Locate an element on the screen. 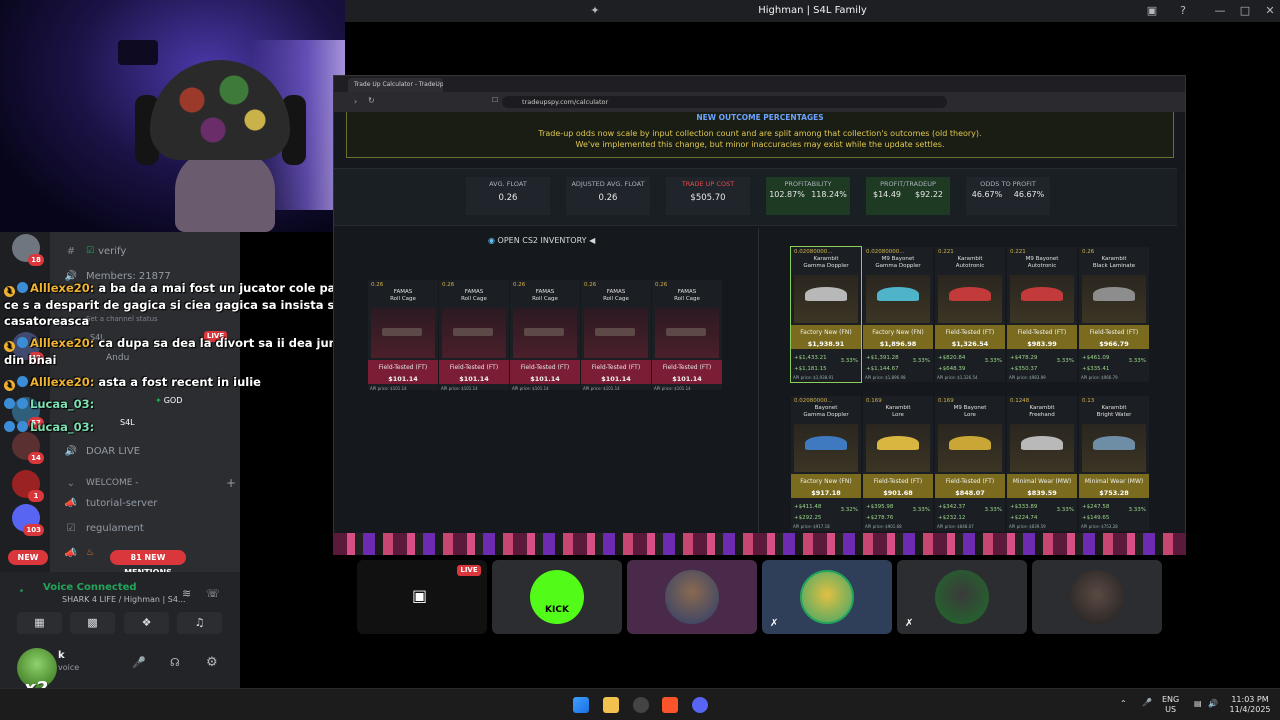  steam-icon: ◉ is located at coordinates (491, 240).